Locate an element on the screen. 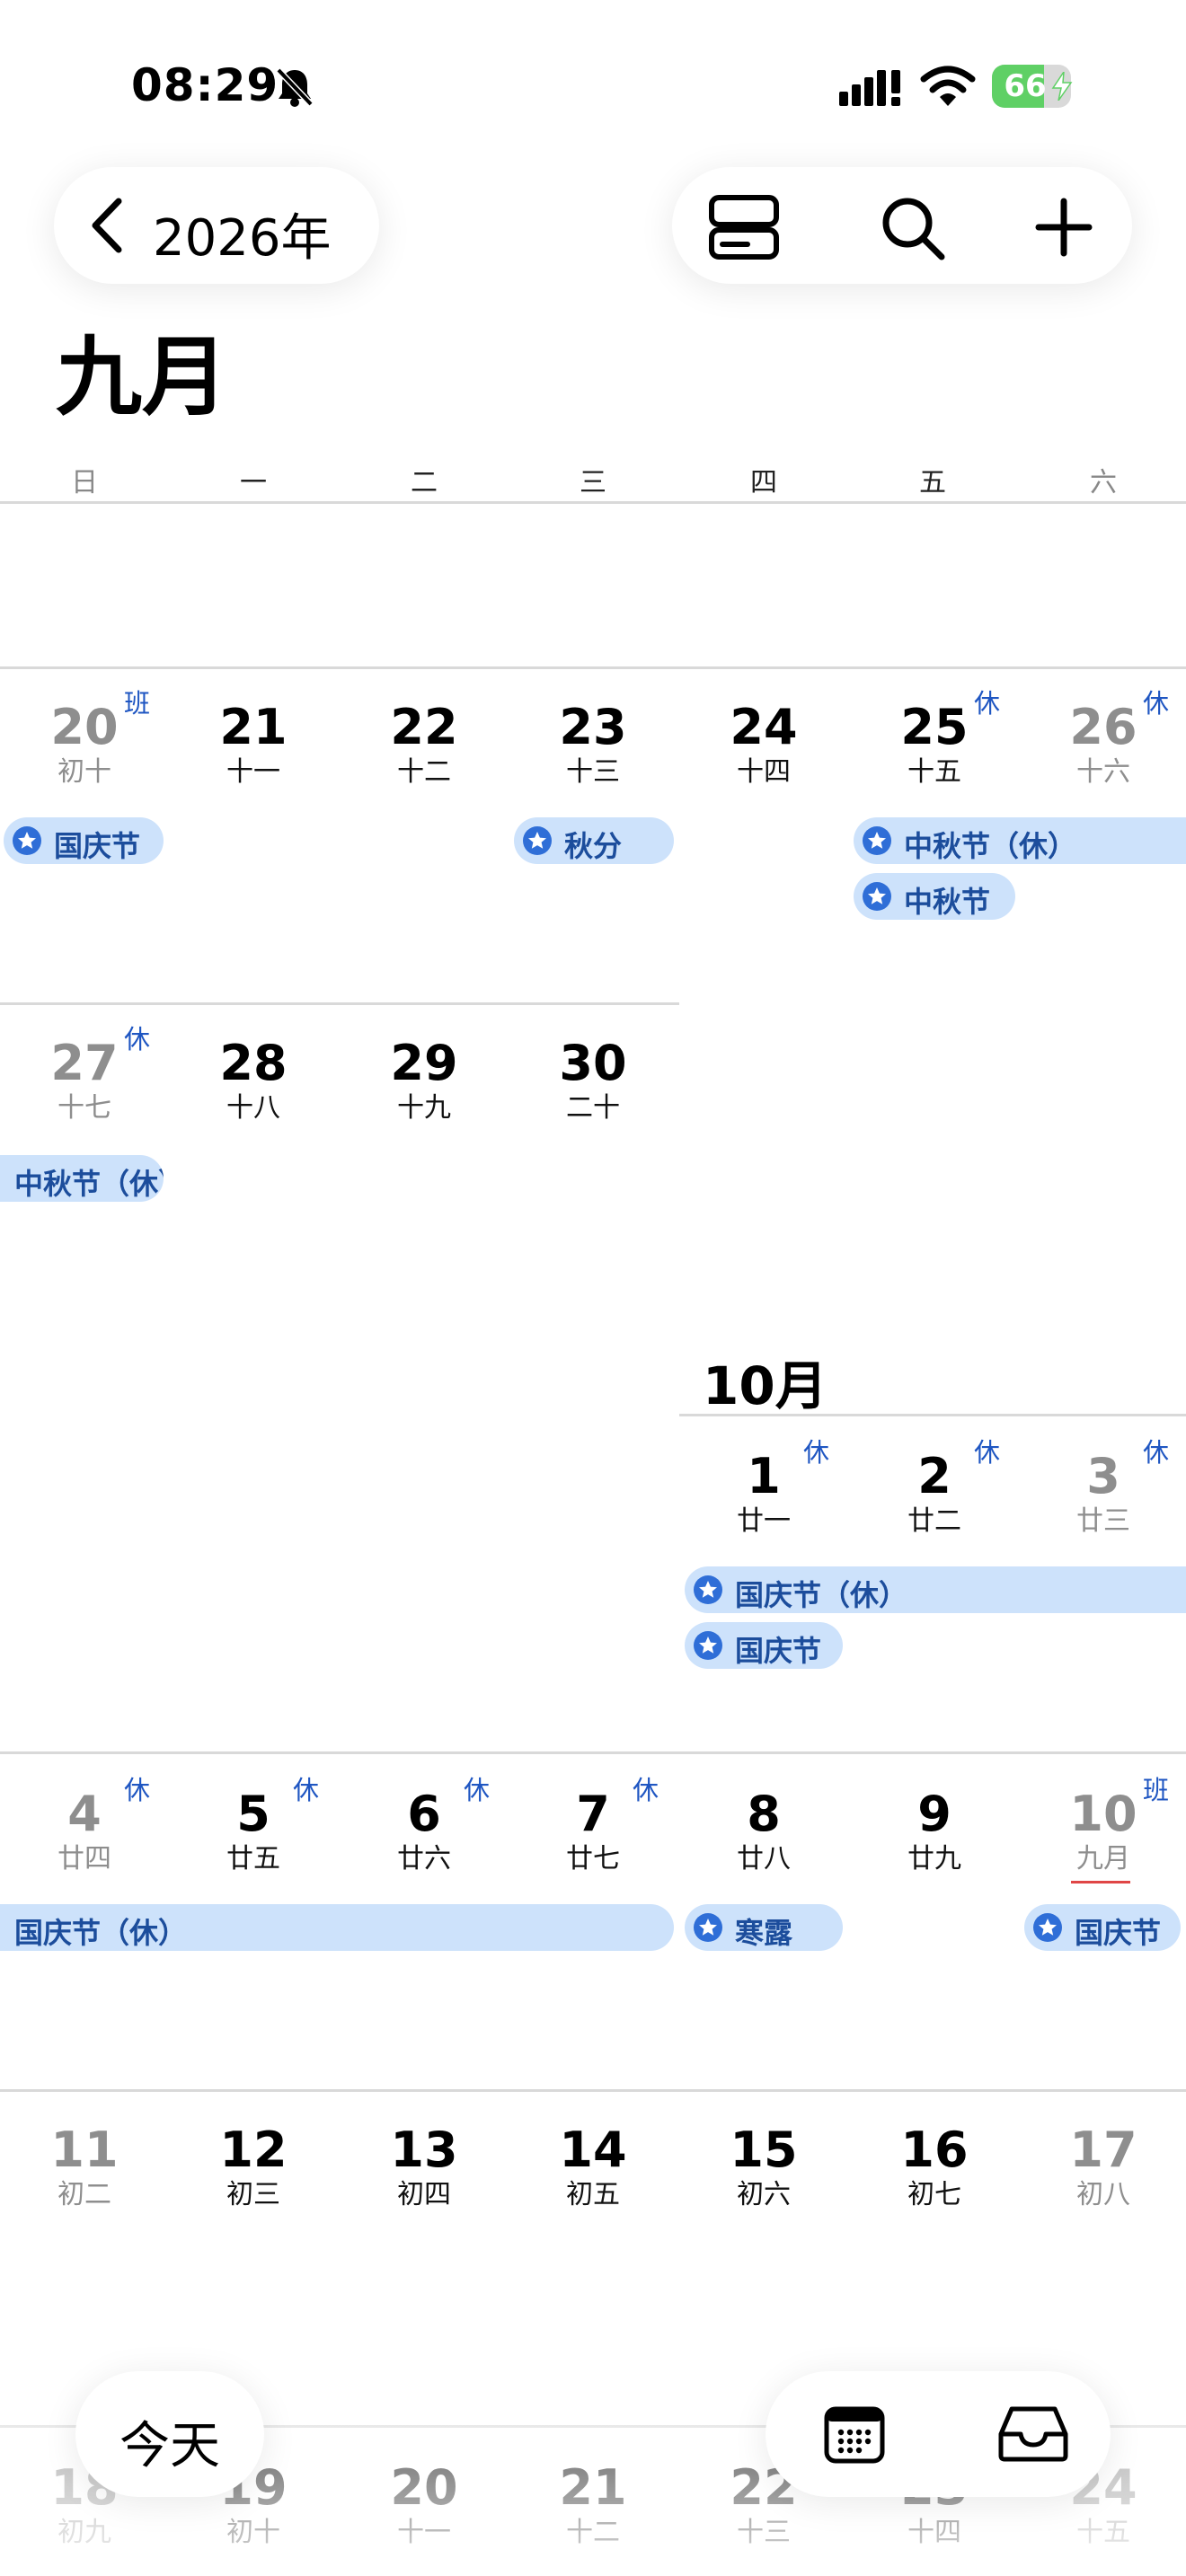  back-to-year-button: 2026年 is located at coordinates (216, 225).